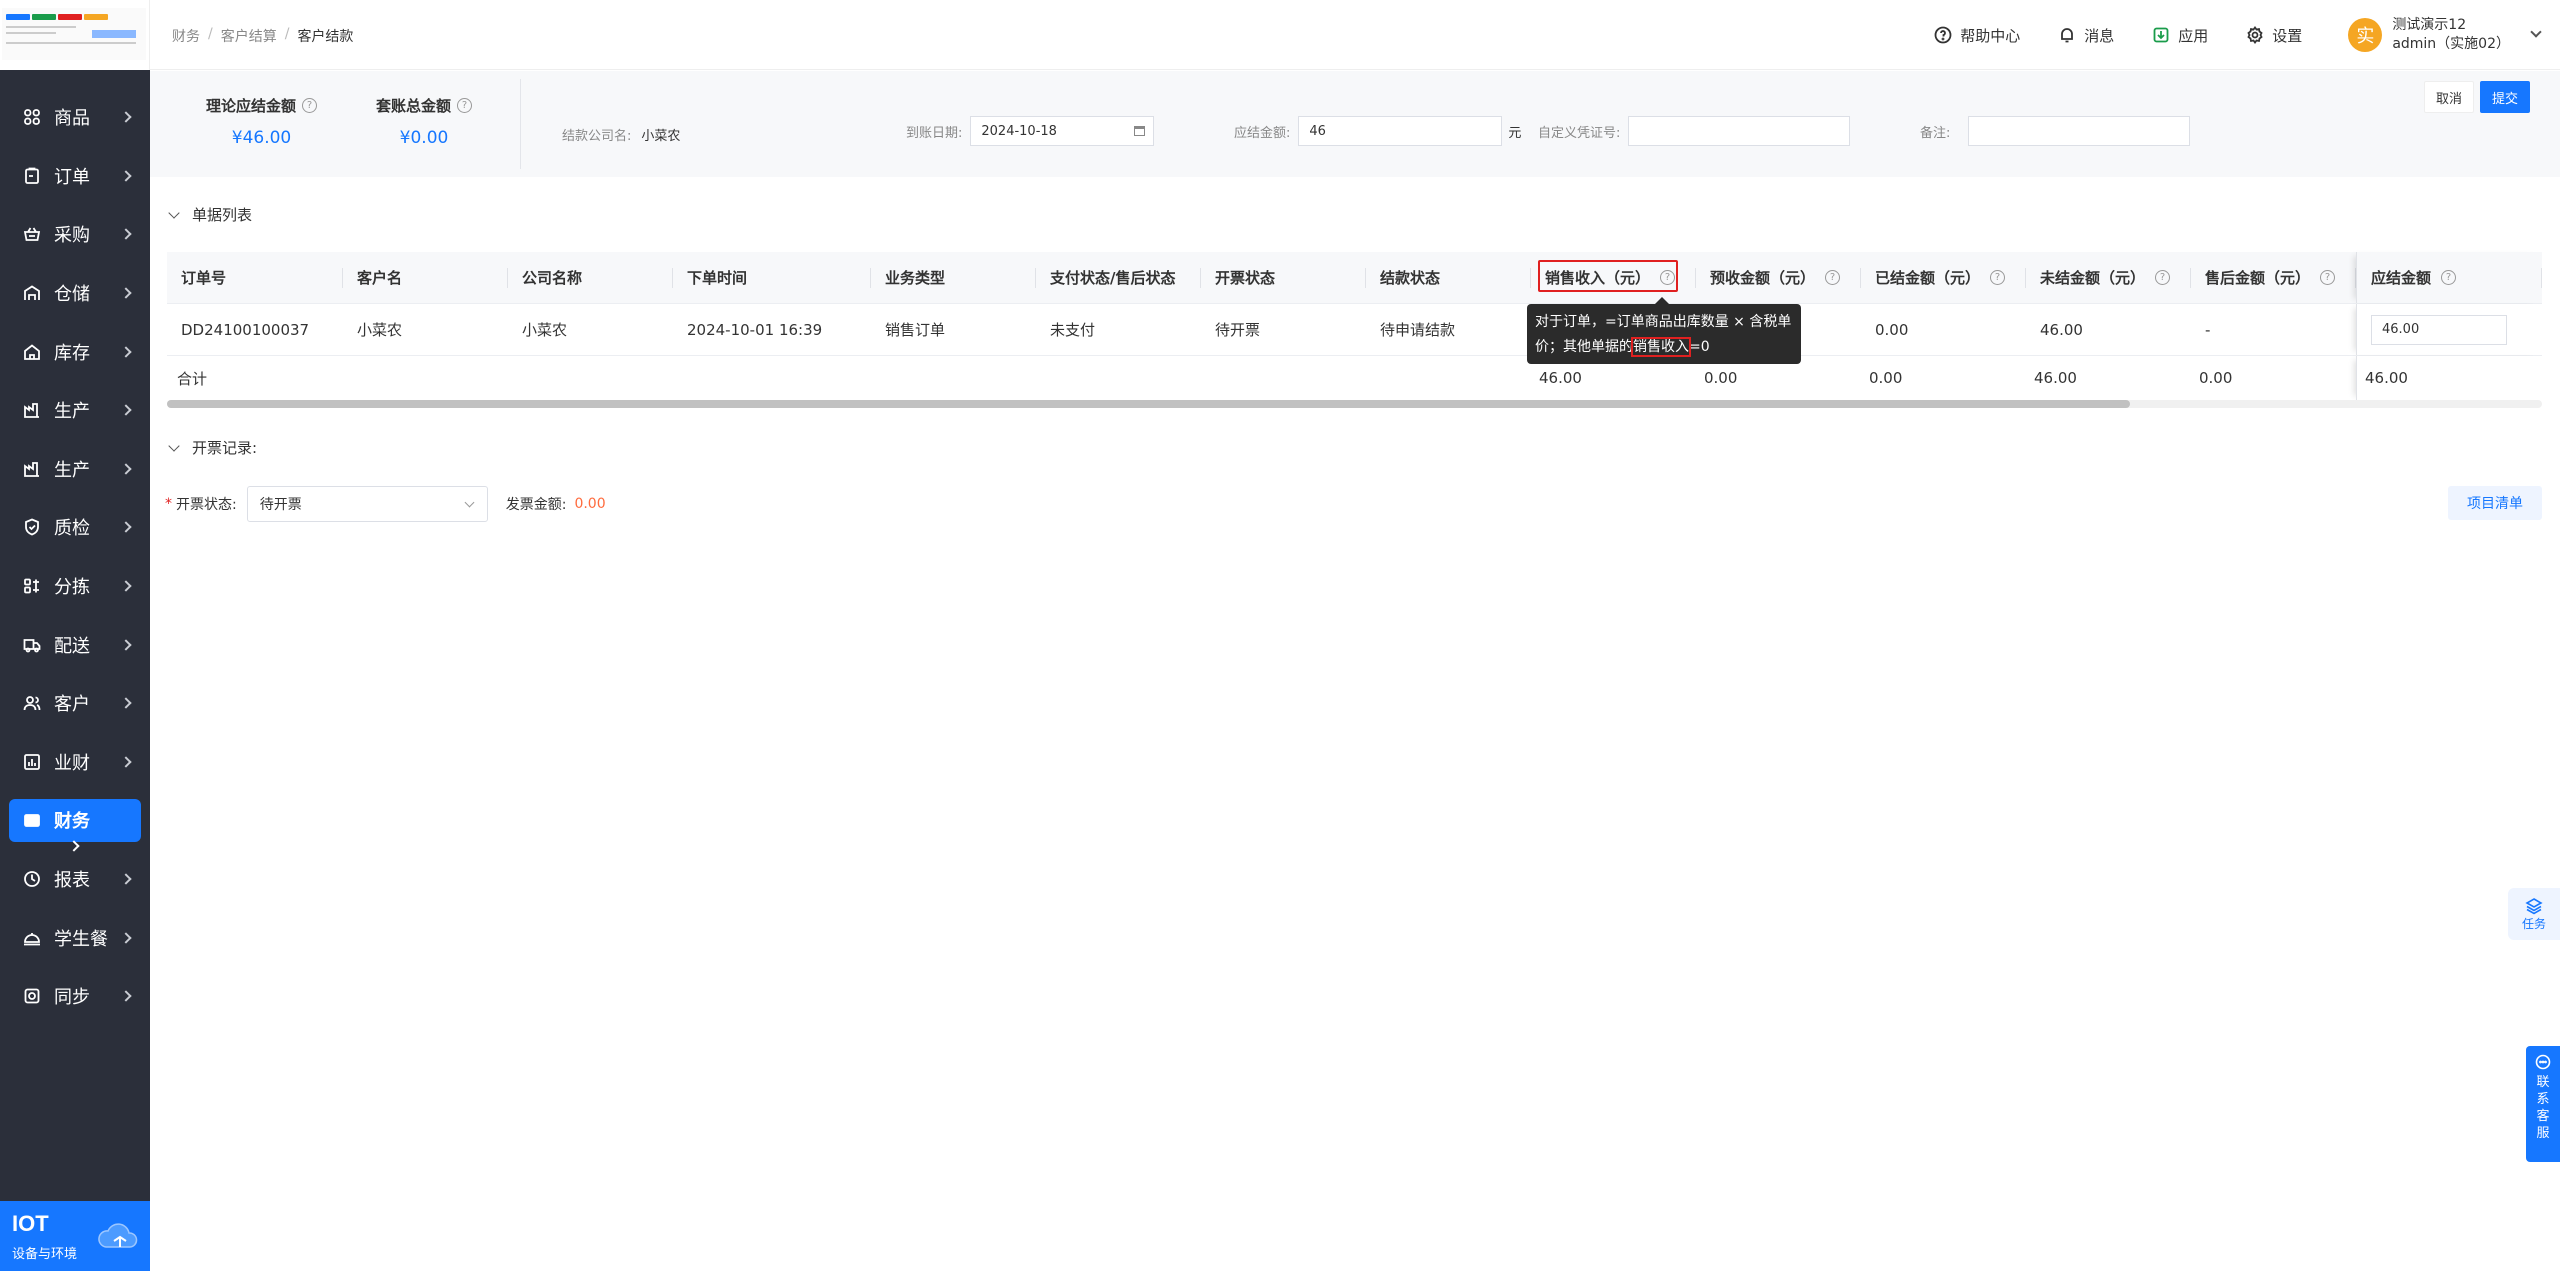 The height and width of the screenshot is (1271, 2560). I want to click on contact-support-widget: 联 系 客 服, so click(2543, 1104).